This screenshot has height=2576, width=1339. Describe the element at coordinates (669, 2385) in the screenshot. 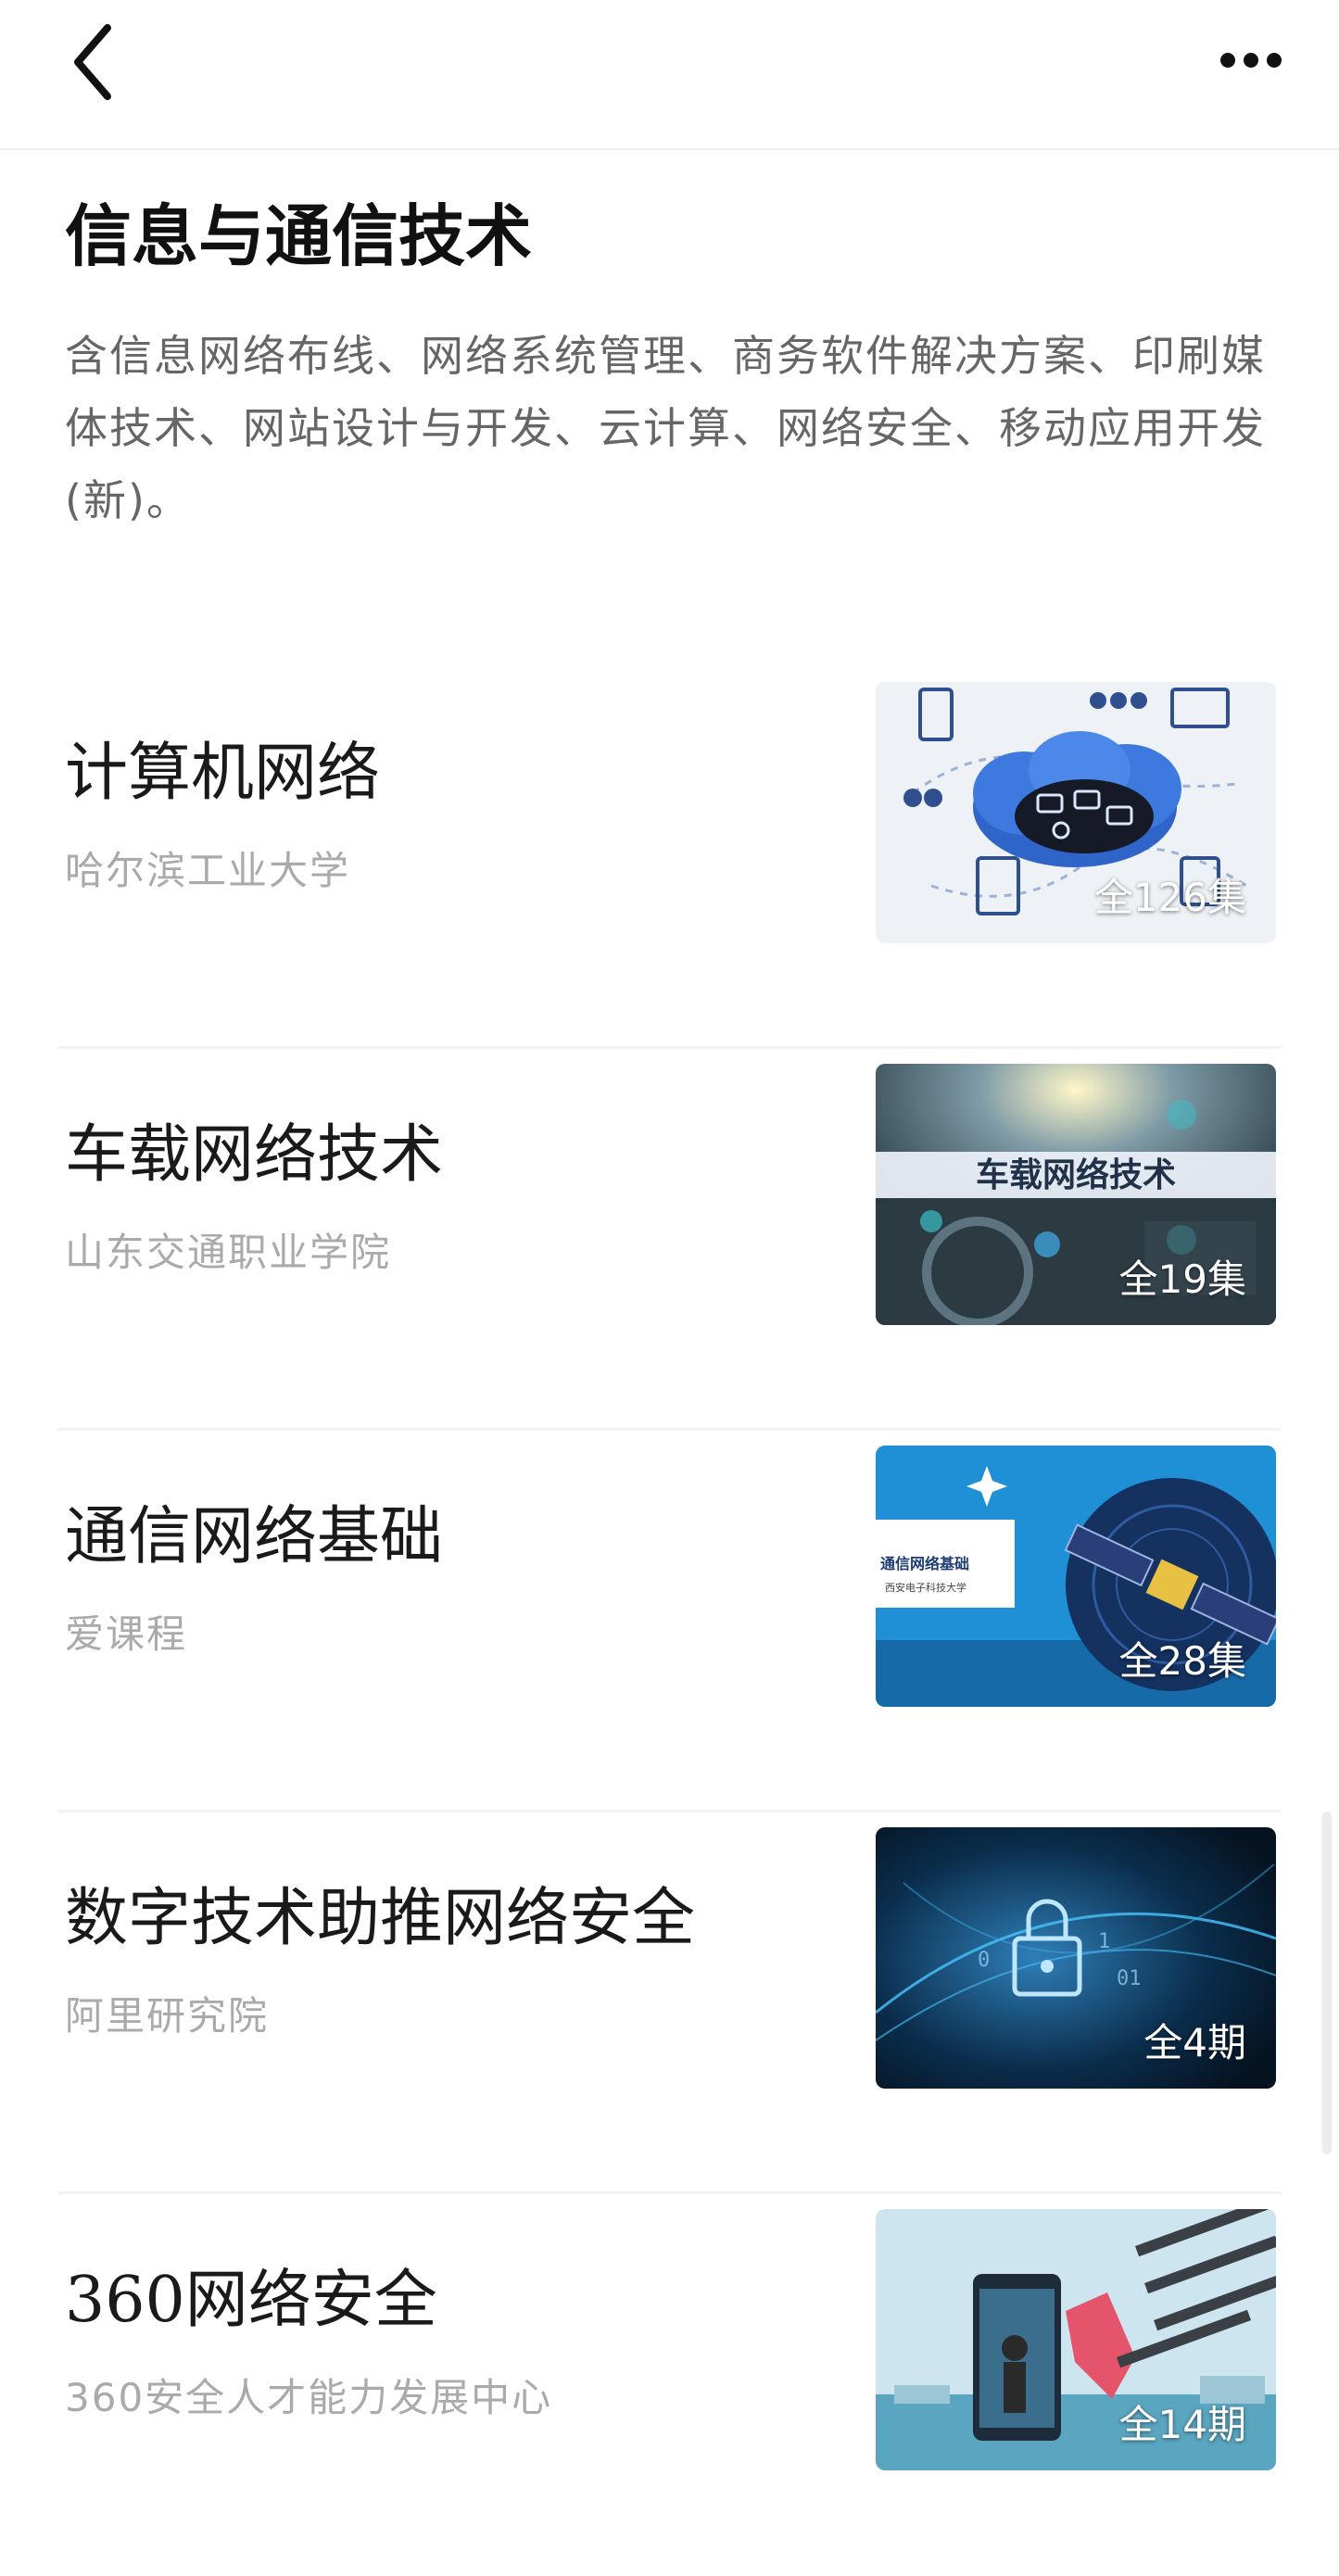

I see `course-card: 360网络安全 360安全人才能力发展中心 全14期` at that location.